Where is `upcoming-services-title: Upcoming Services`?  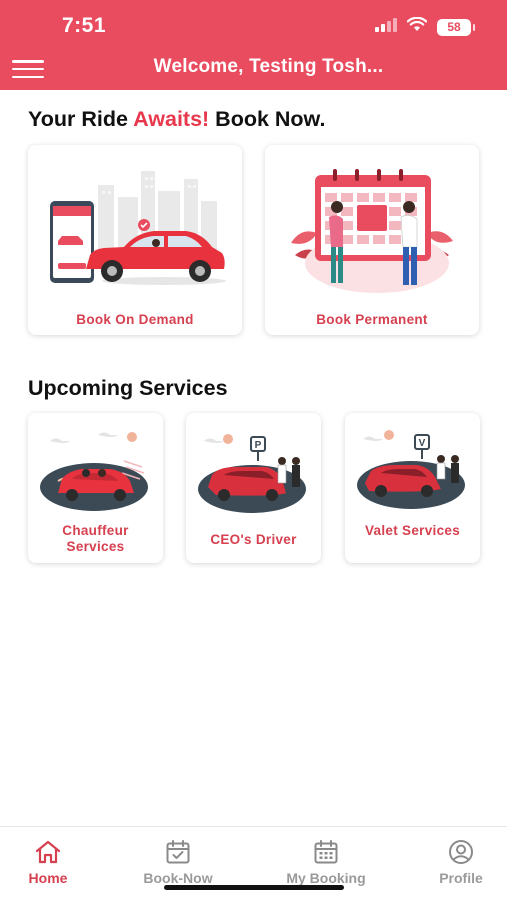
upcoming-services-title: Upcoming Services is located at coordinates (128, 388).